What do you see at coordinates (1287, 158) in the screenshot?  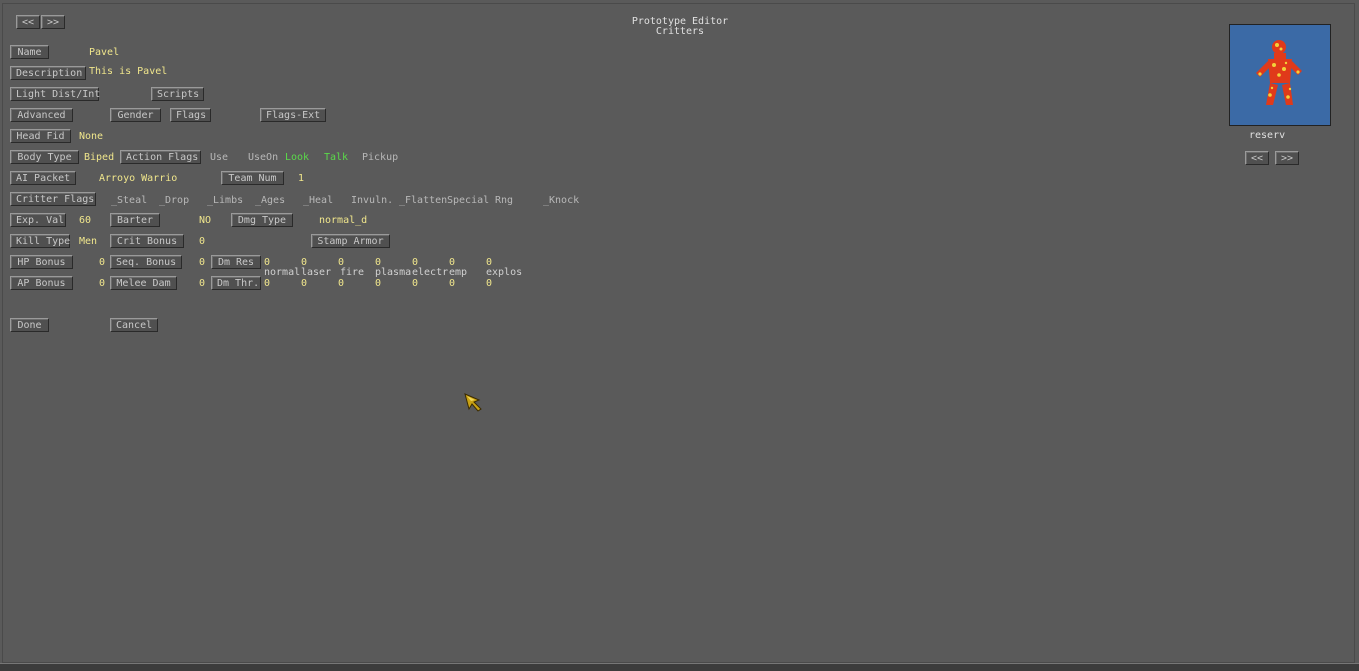 I see `portrait-next-button: >>` at bounding box center [1287, 158].